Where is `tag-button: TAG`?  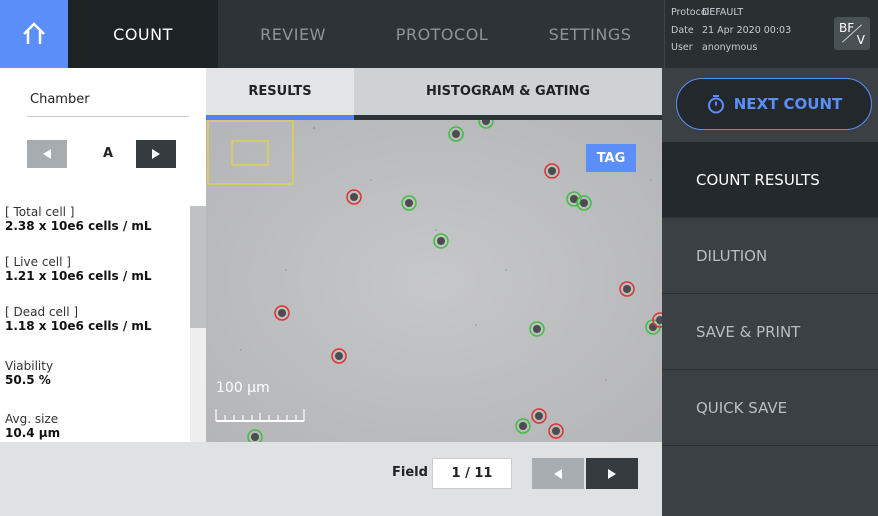
tag-button: TAG is located at coordinates (611, 158).